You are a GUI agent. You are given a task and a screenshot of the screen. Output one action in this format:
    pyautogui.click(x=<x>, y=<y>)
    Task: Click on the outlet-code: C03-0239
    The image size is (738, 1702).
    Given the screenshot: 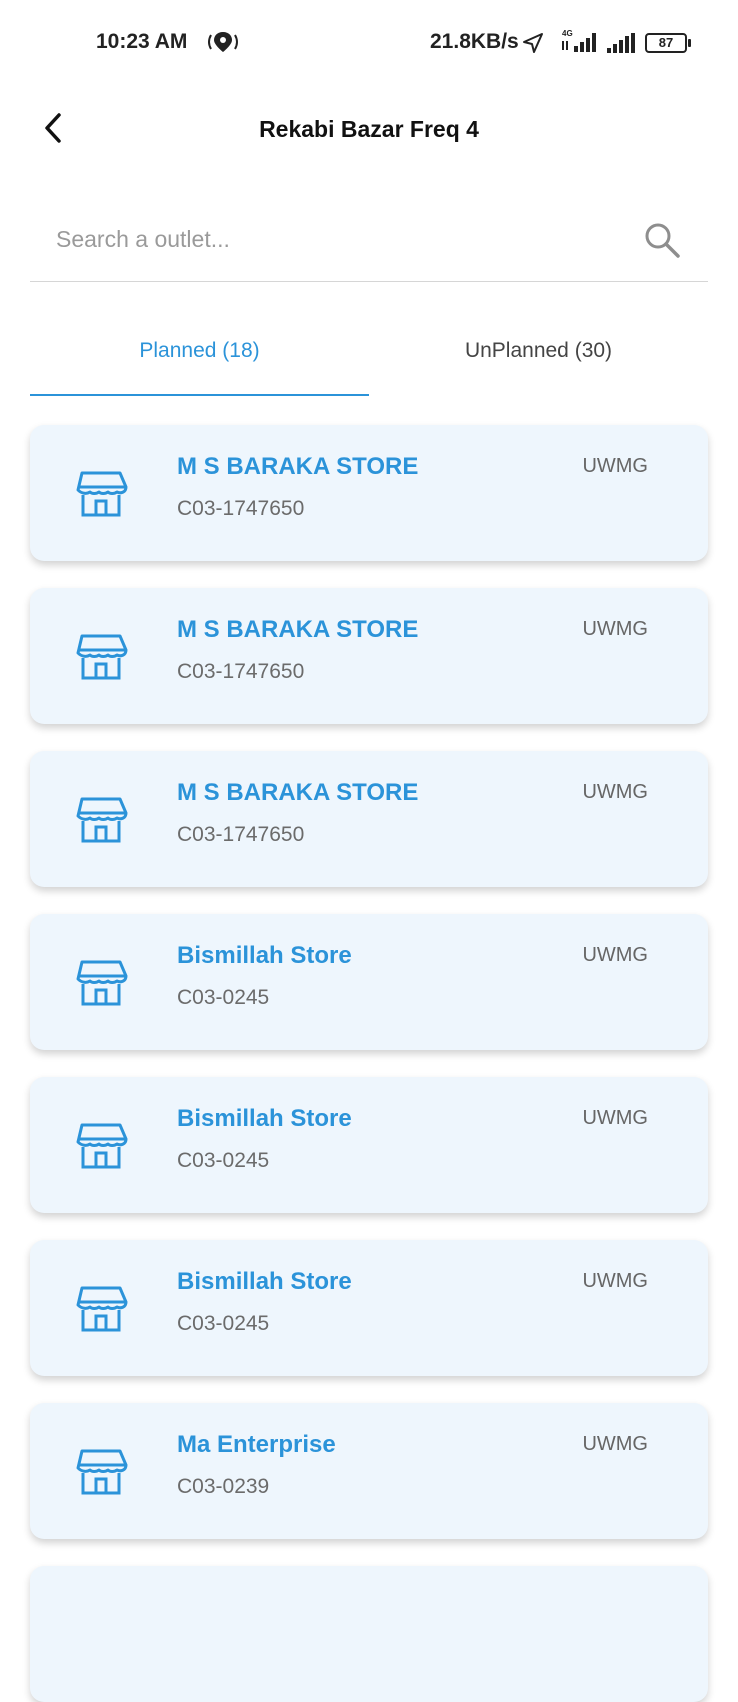 What is the action you would take?
    pyautogui.click(x=223, y=1486)
    